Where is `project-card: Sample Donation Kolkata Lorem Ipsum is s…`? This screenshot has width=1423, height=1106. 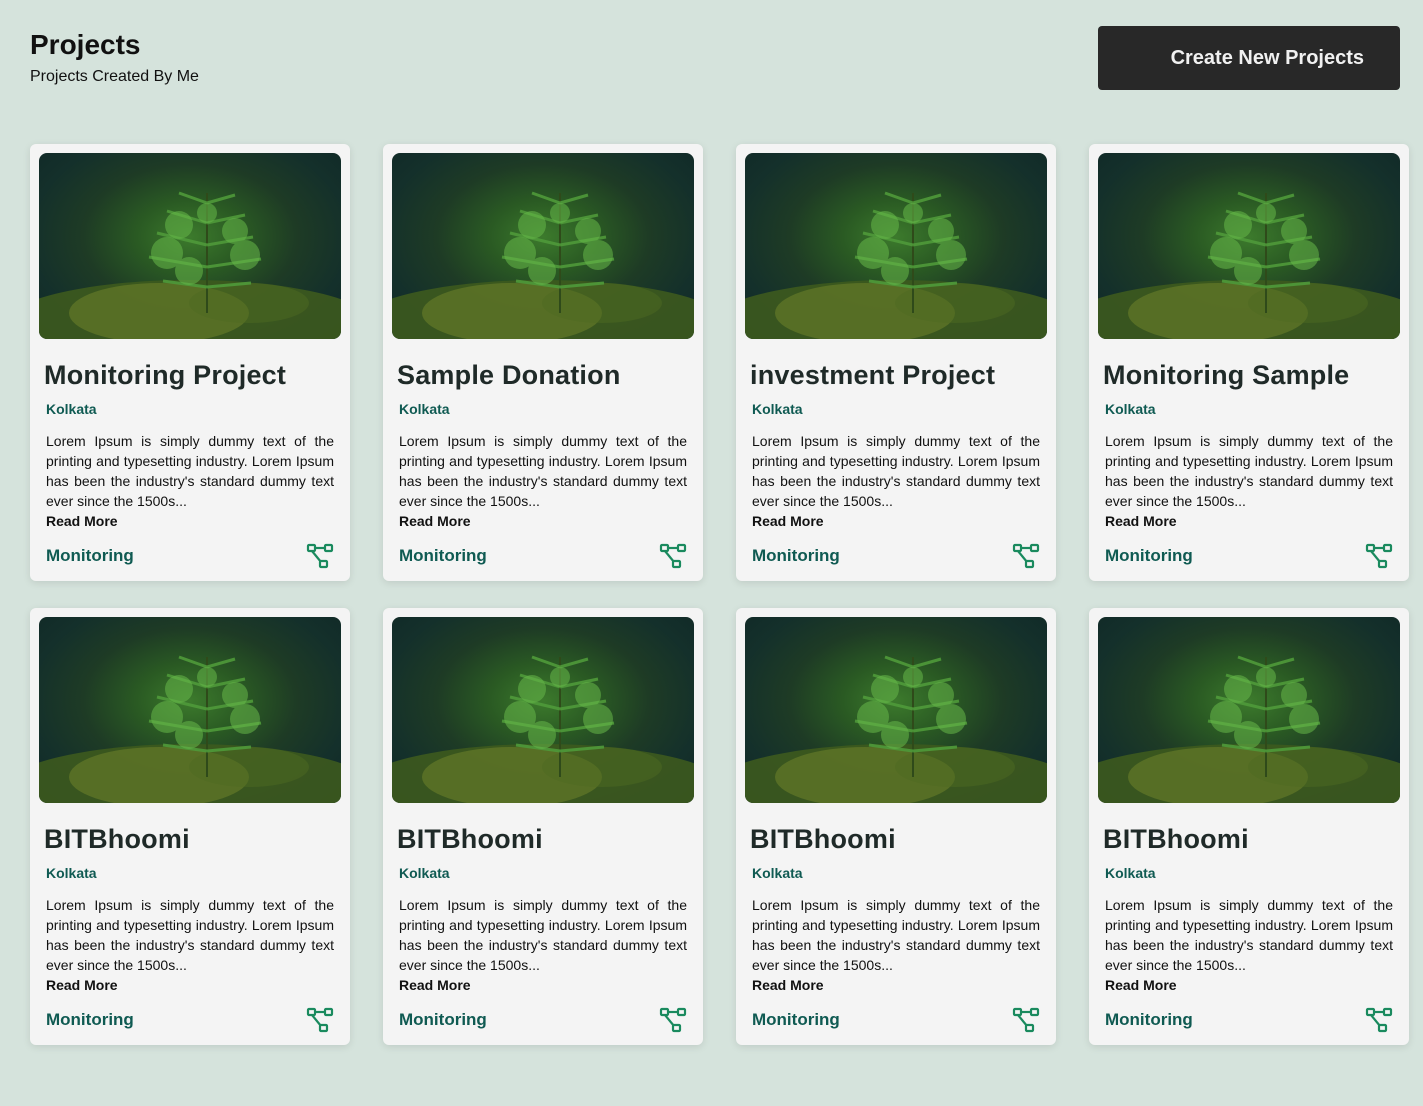
project-card: Sample Donation Kolkata Lorem Ipsum is s… is located at coordinates (543, 362).